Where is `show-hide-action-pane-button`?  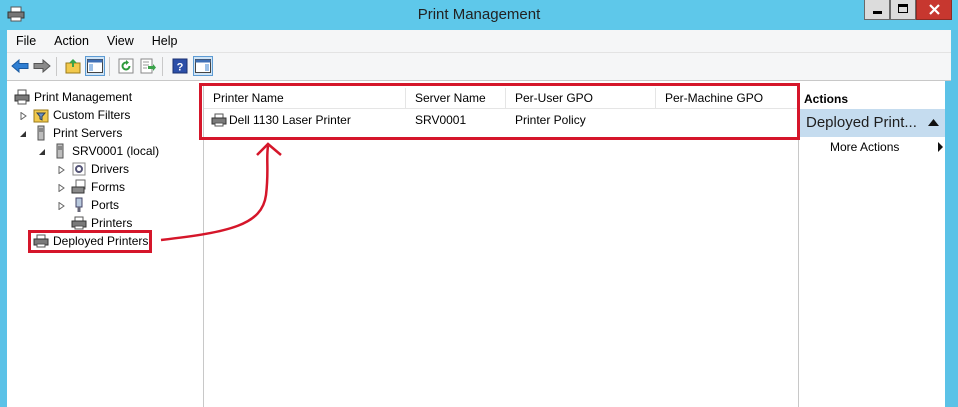 show-hide-action-pane-button is located at coordinates (203, 66).